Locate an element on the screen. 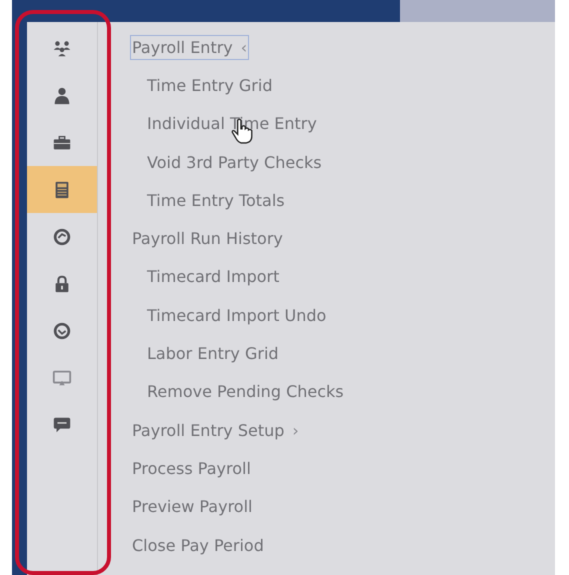 The image size is (569, 575). submenu-item: Time Entry Grid is located at coordinates (210, 85).